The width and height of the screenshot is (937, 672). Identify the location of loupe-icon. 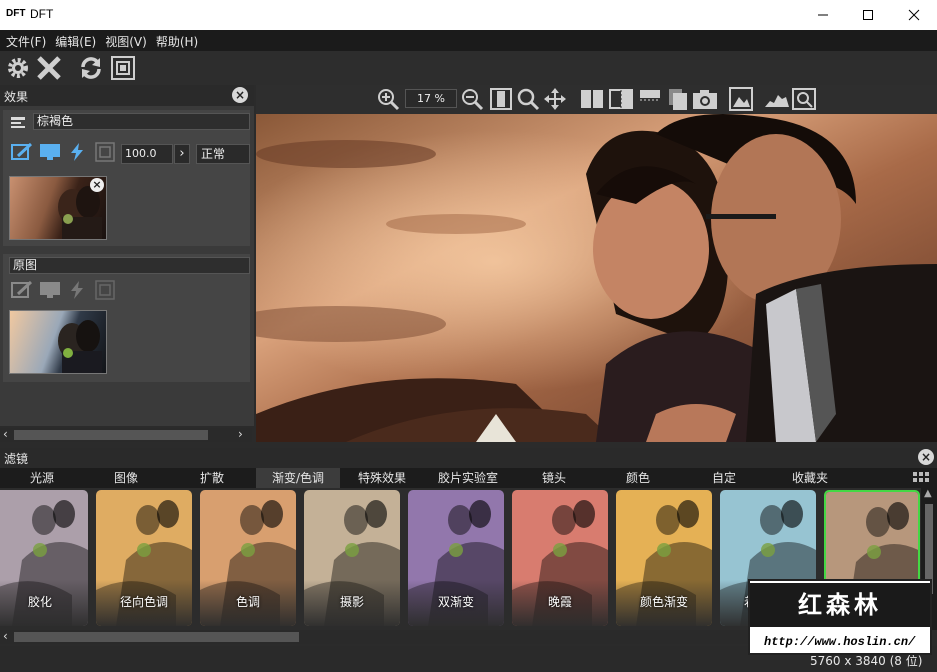
(804, 99).